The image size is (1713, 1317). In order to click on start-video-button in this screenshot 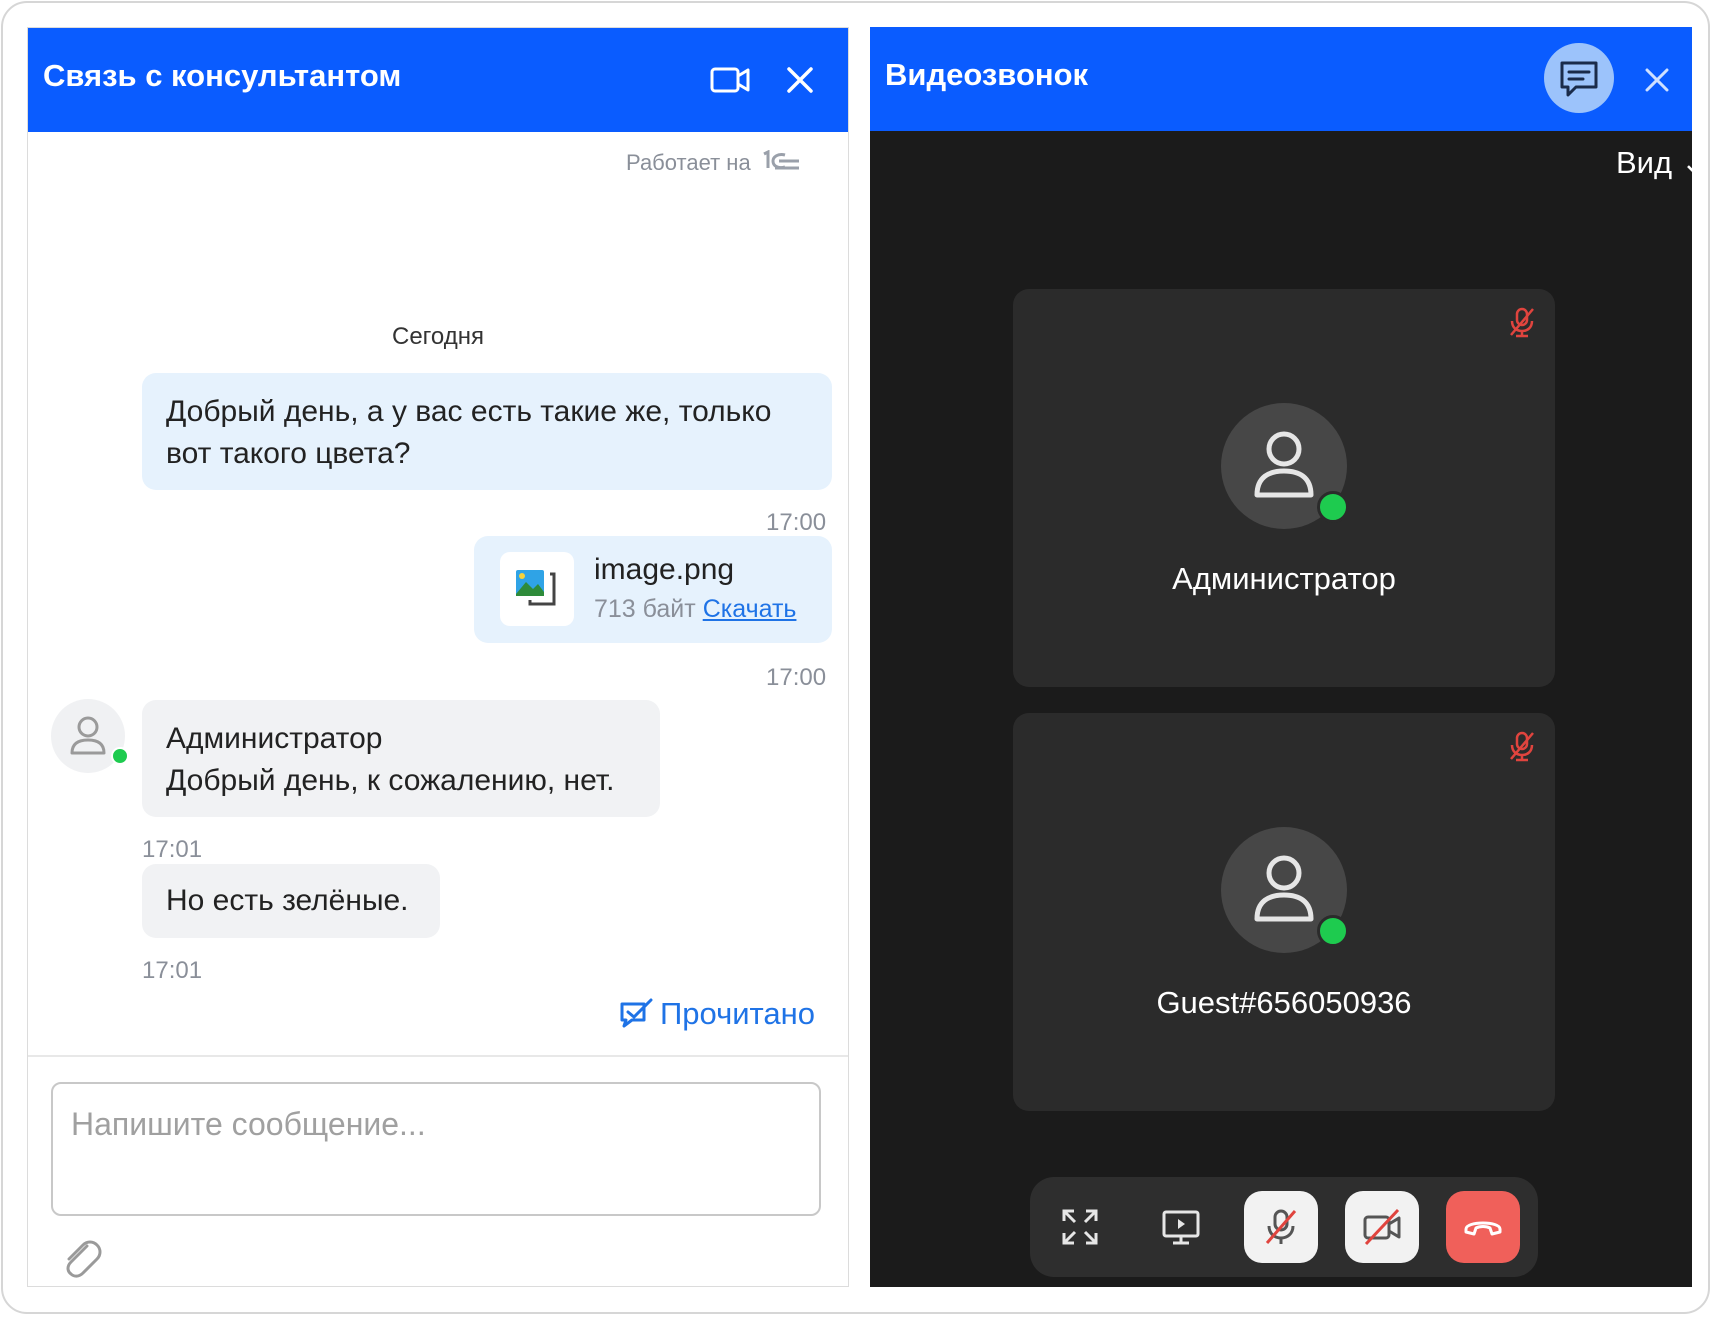, I will do `click(730, 80)`.